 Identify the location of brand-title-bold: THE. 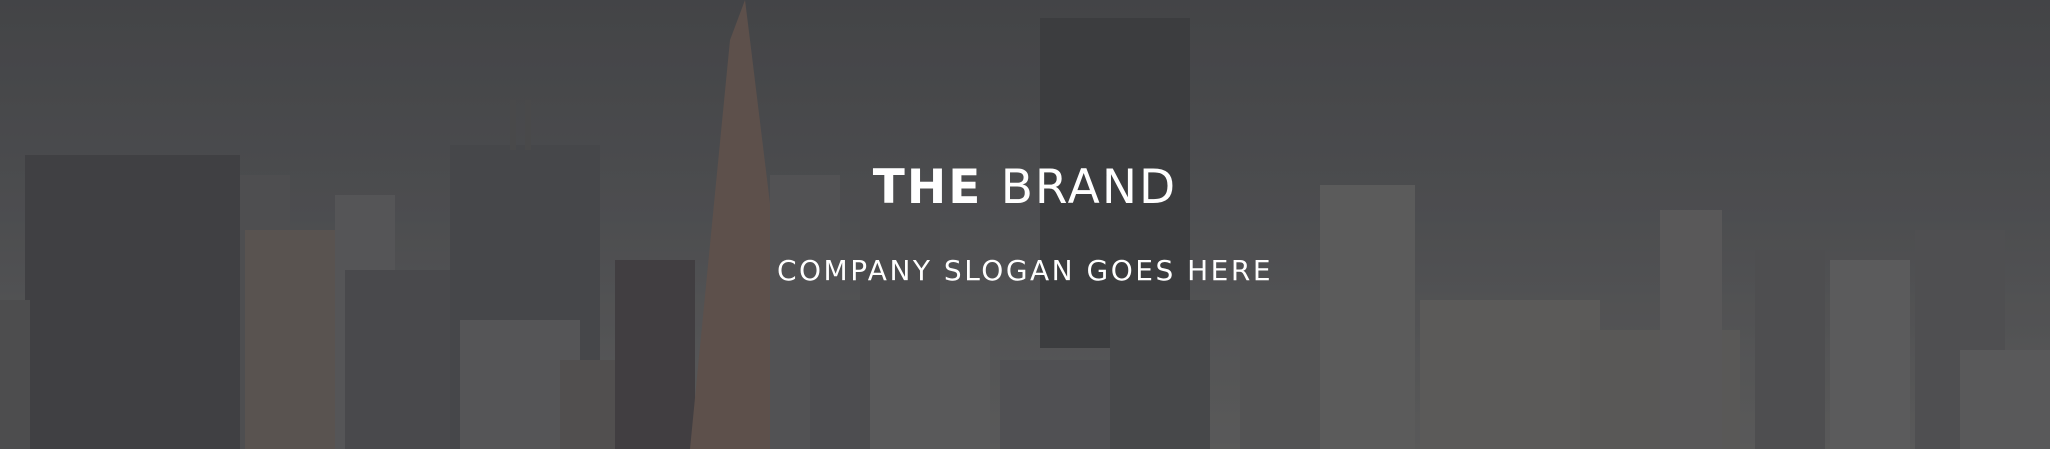
(927, 187).